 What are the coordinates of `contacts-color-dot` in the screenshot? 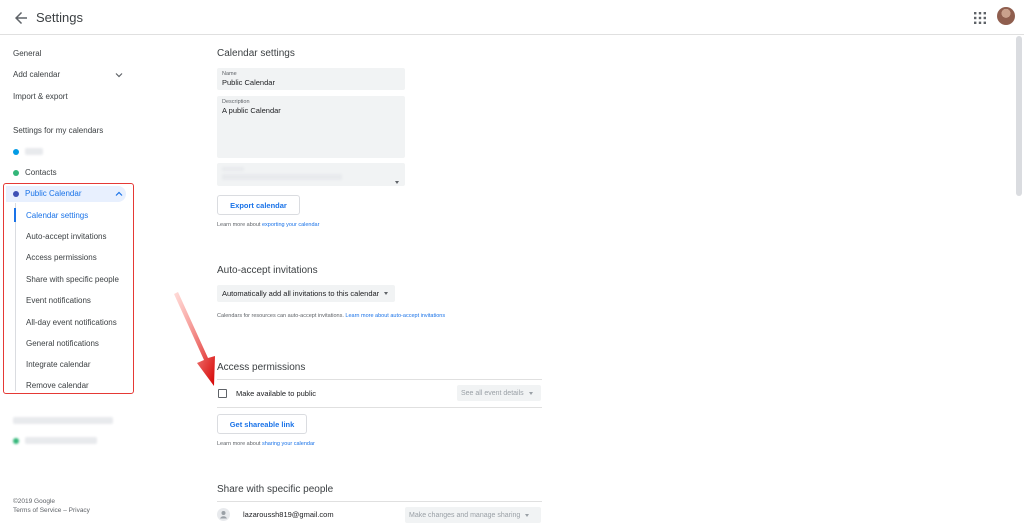 It's located at (16, 173).